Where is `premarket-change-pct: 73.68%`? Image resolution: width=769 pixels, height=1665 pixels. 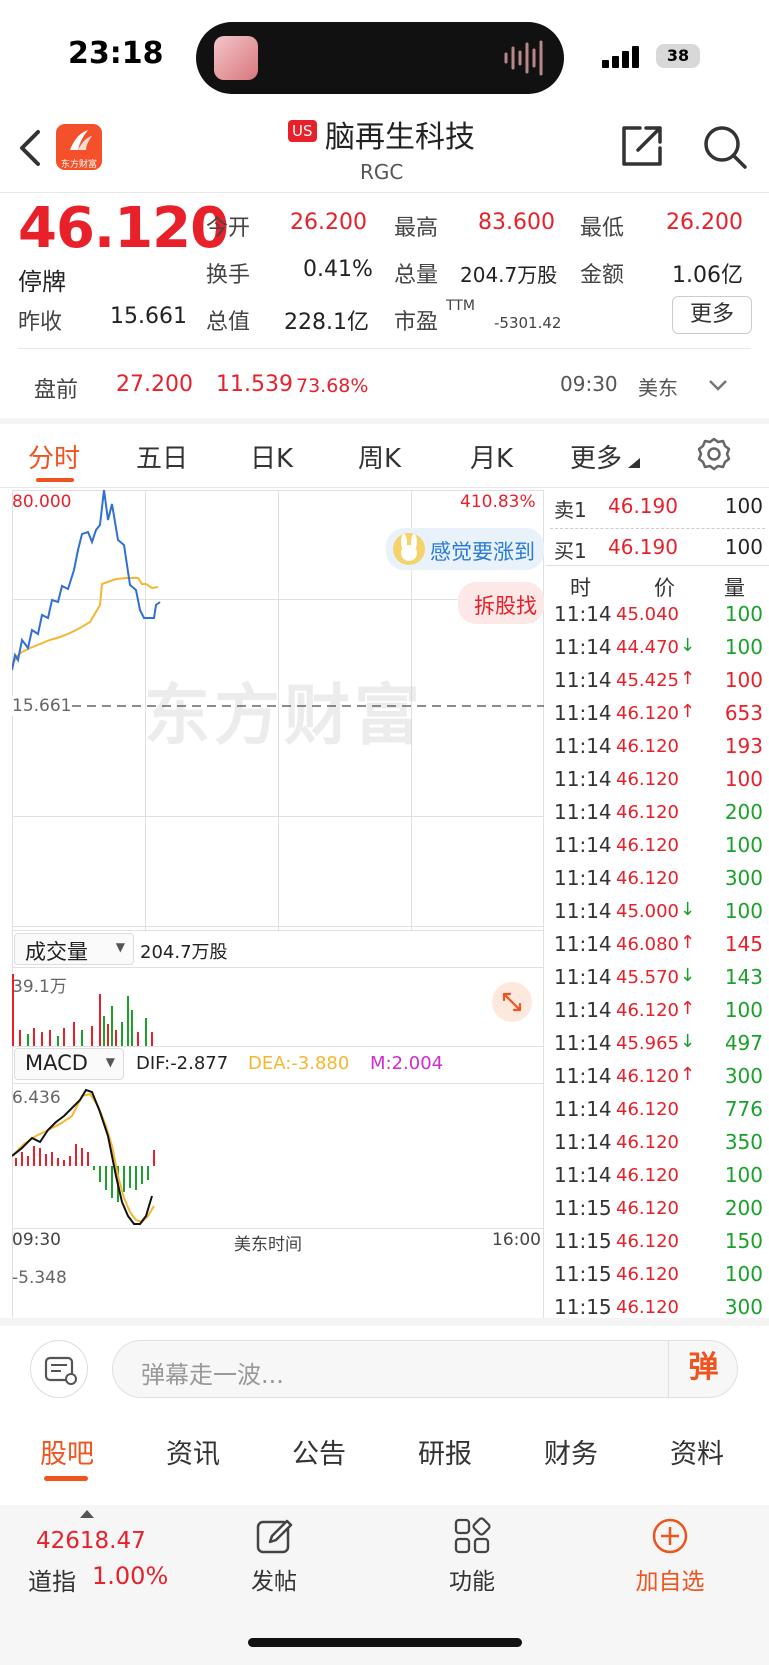
premarket-change-pct: 73.68% is located at coordinates (332, 386).